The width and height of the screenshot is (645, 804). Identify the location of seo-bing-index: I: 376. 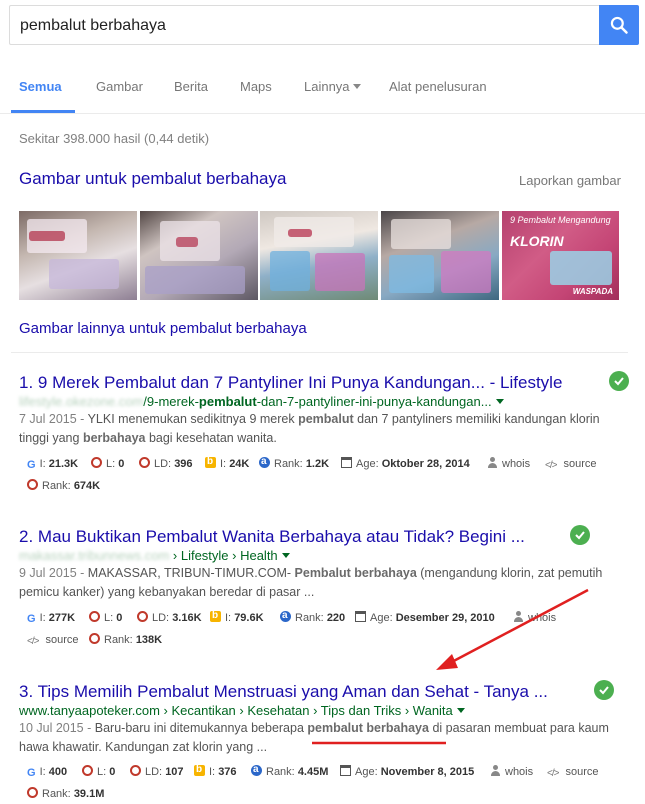
(215, 771).